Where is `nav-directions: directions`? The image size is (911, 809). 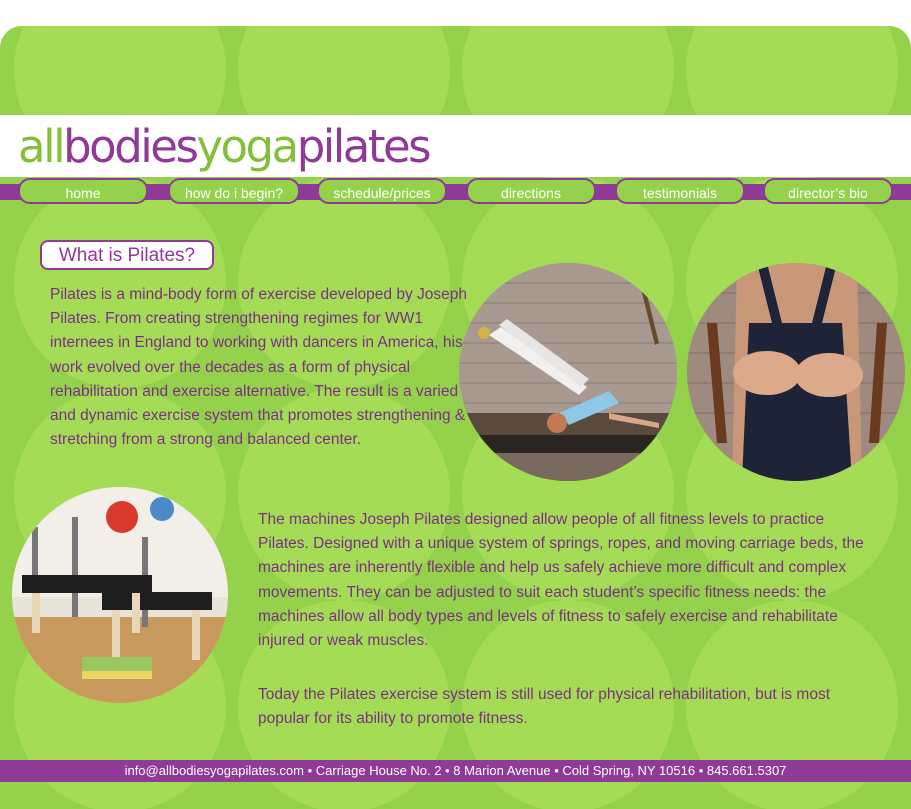 nav-directions: directions is located at coordinates (531, 191).